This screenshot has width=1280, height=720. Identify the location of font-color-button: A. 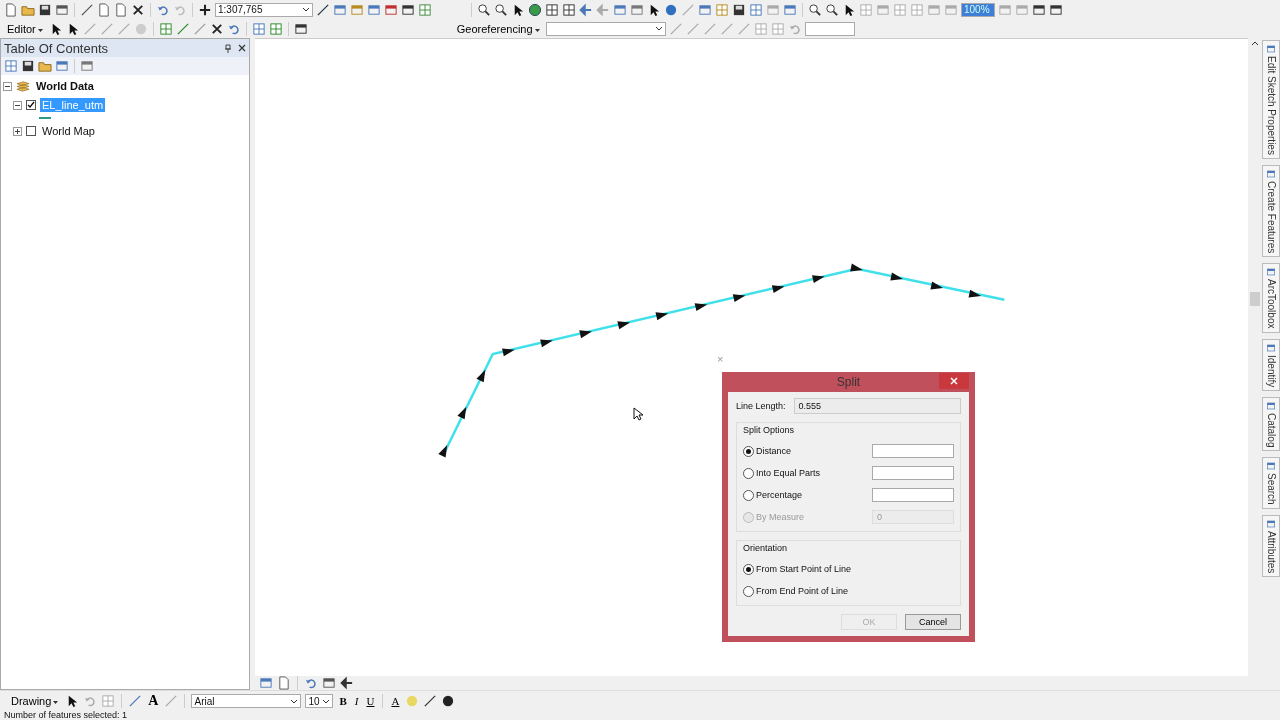
(395, 701).